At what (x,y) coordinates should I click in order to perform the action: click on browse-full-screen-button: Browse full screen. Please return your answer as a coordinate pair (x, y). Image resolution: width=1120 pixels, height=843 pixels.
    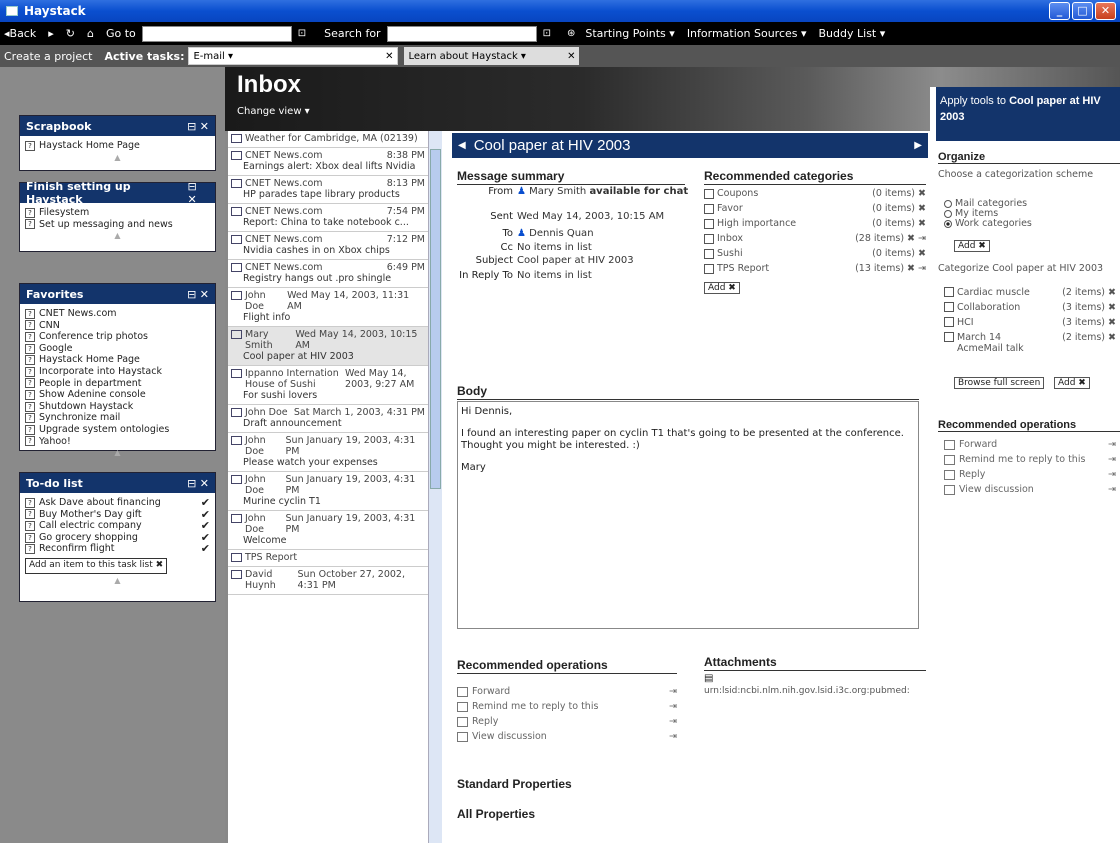
    Looking at the image, I should click on (999, 383).